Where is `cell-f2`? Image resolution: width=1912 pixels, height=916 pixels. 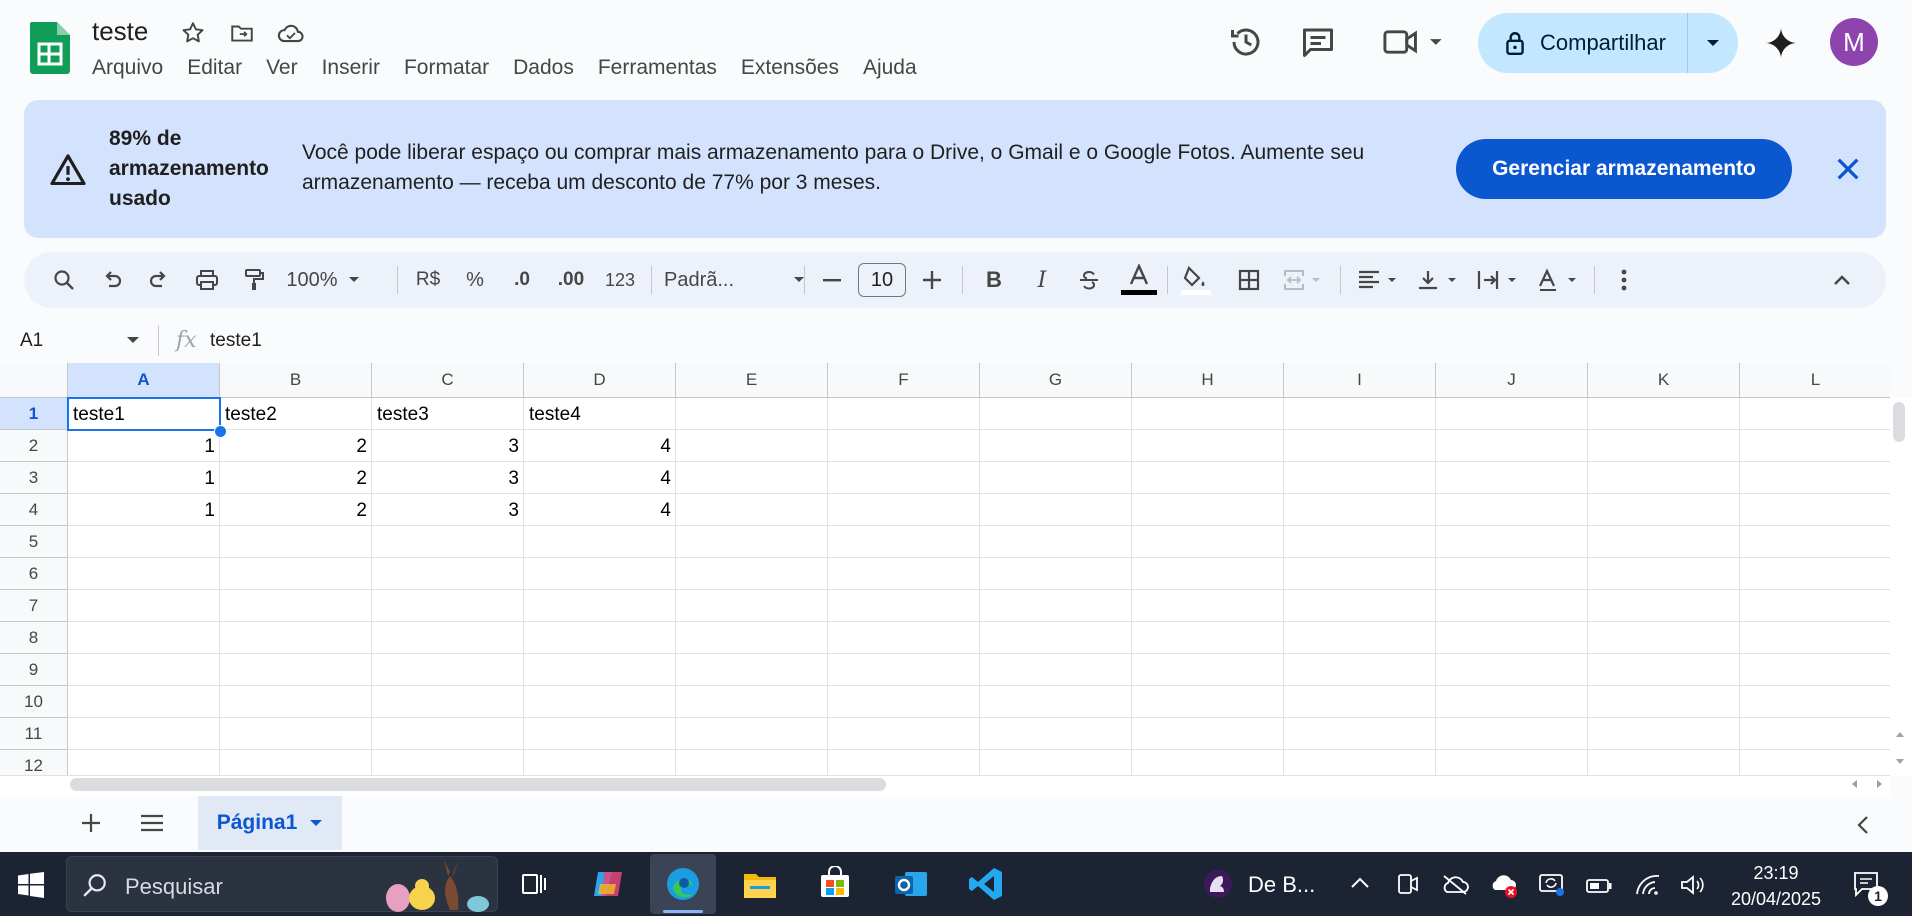
cell-f2 is located at coordinates (904, 446).